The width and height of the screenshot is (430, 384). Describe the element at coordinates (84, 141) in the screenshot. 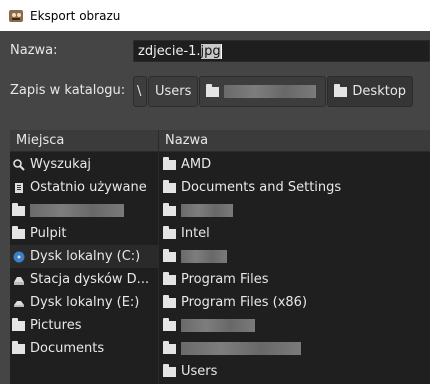

I see `places-header: Miejsca` at that location.